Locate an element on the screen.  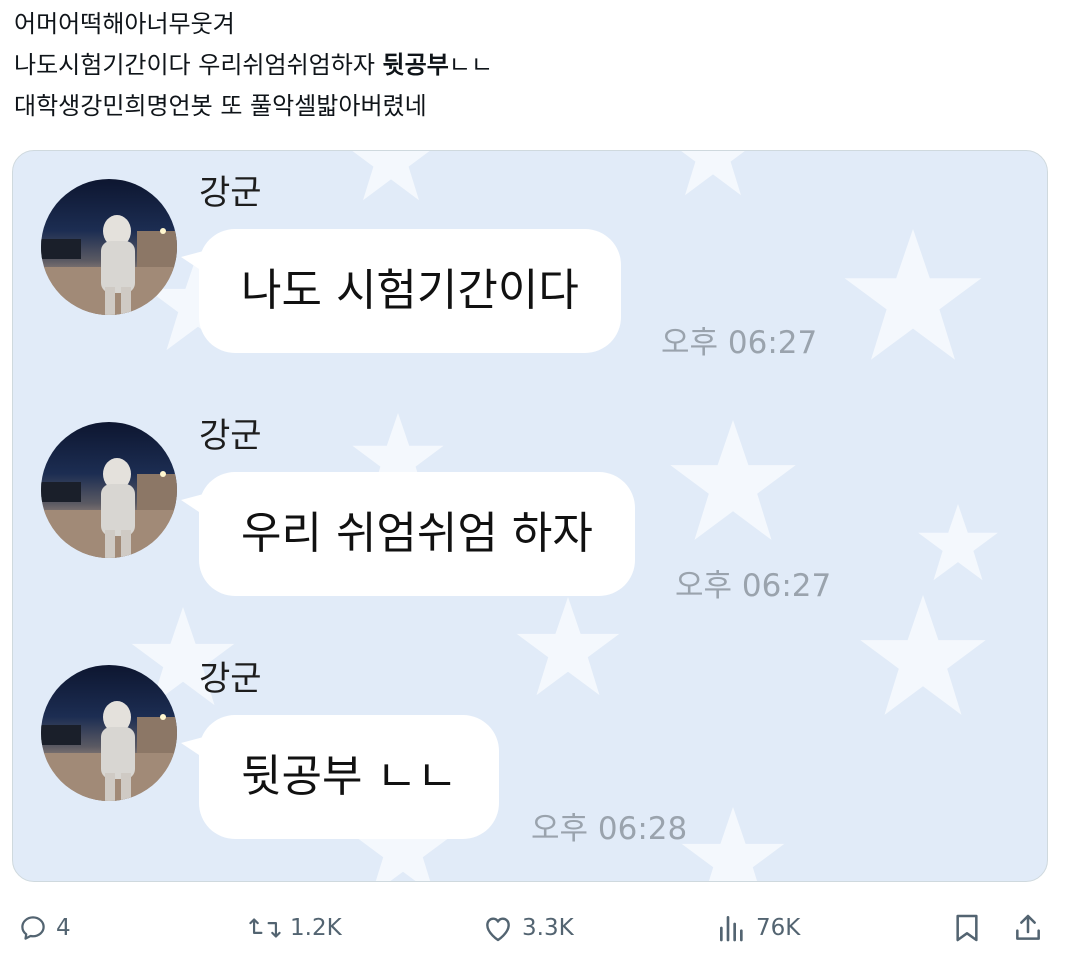
tweet-line-2-start: 나도시험기간이다 우리쉬엄쉬엄하자 is located at coordinates (198, 65).